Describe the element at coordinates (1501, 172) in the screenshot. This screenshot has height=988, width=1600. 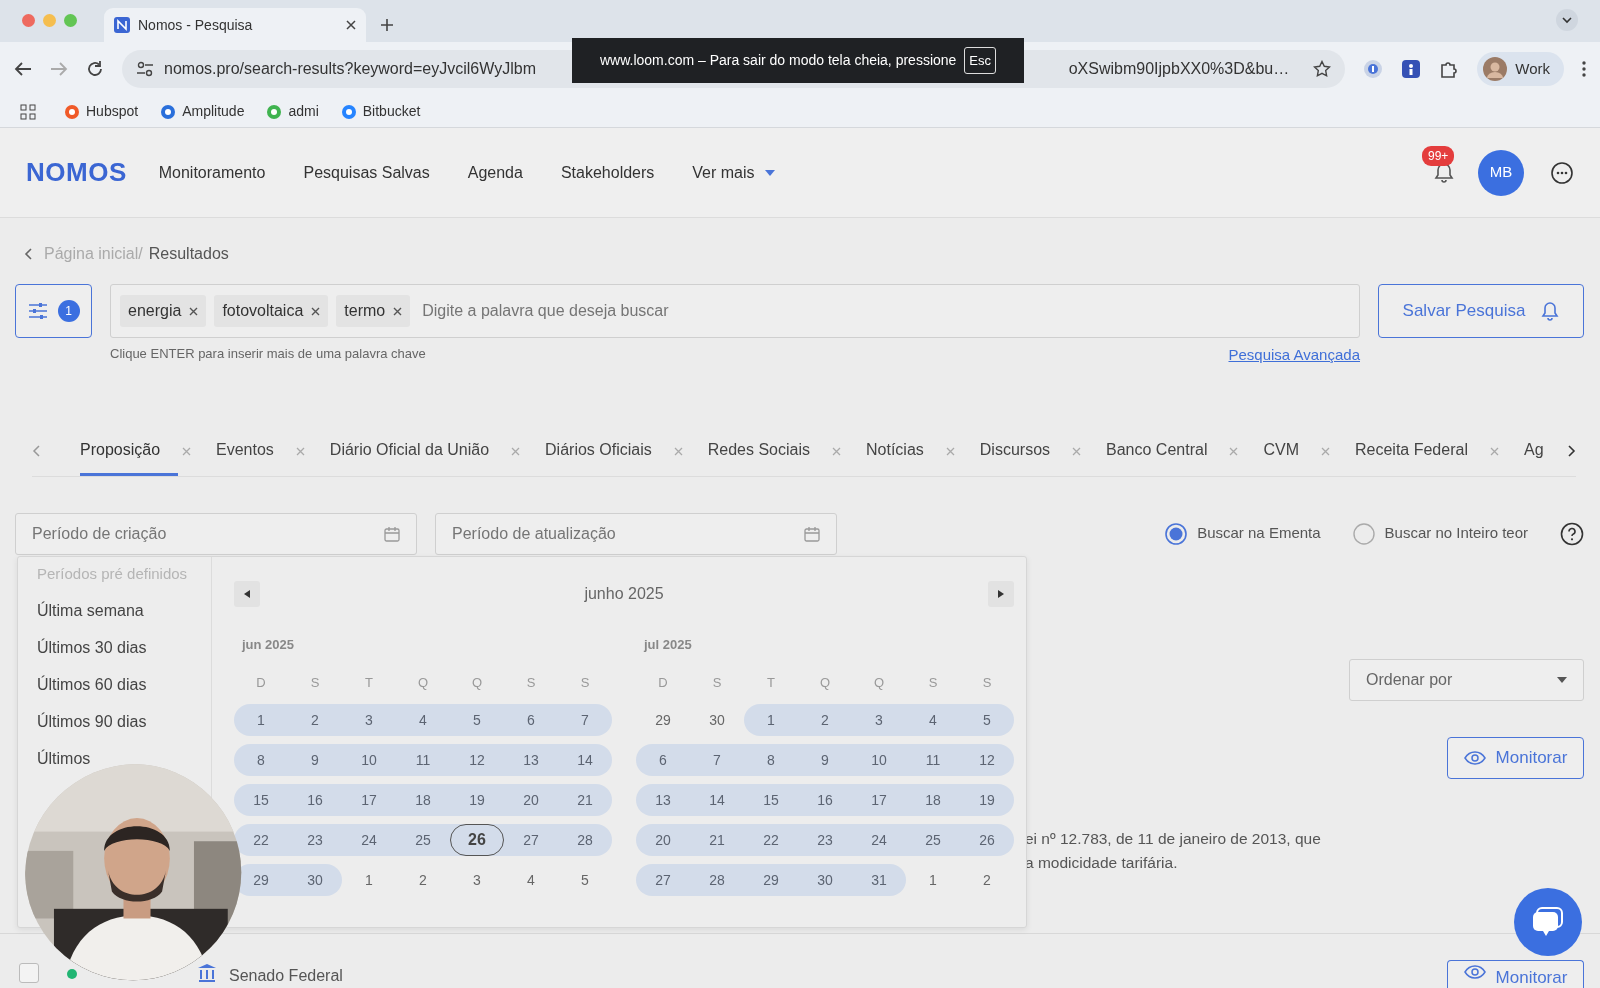
I see `user-avatar: MB` at that location.